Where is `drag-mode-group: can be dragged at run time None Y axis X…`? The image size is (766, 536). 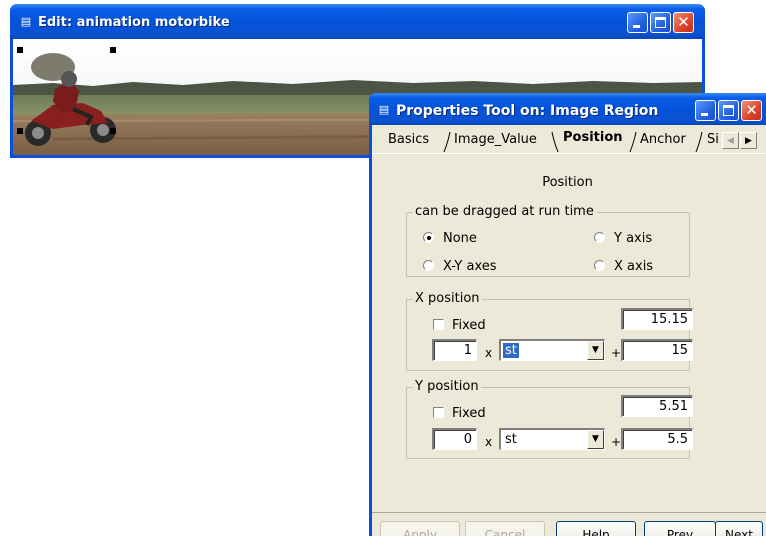
drag-mode-group: can be dragged at run time None Y axis X… is located at coordinates (548, 240).